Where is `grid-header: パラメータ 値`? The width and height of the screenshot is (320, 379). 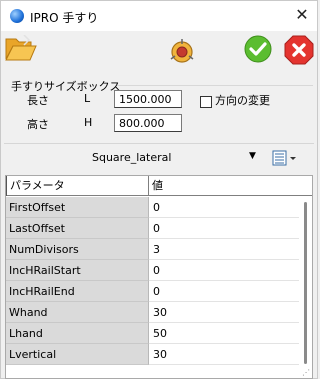 grid-header: パラメータ 値 is located at coordinates (159, 186).